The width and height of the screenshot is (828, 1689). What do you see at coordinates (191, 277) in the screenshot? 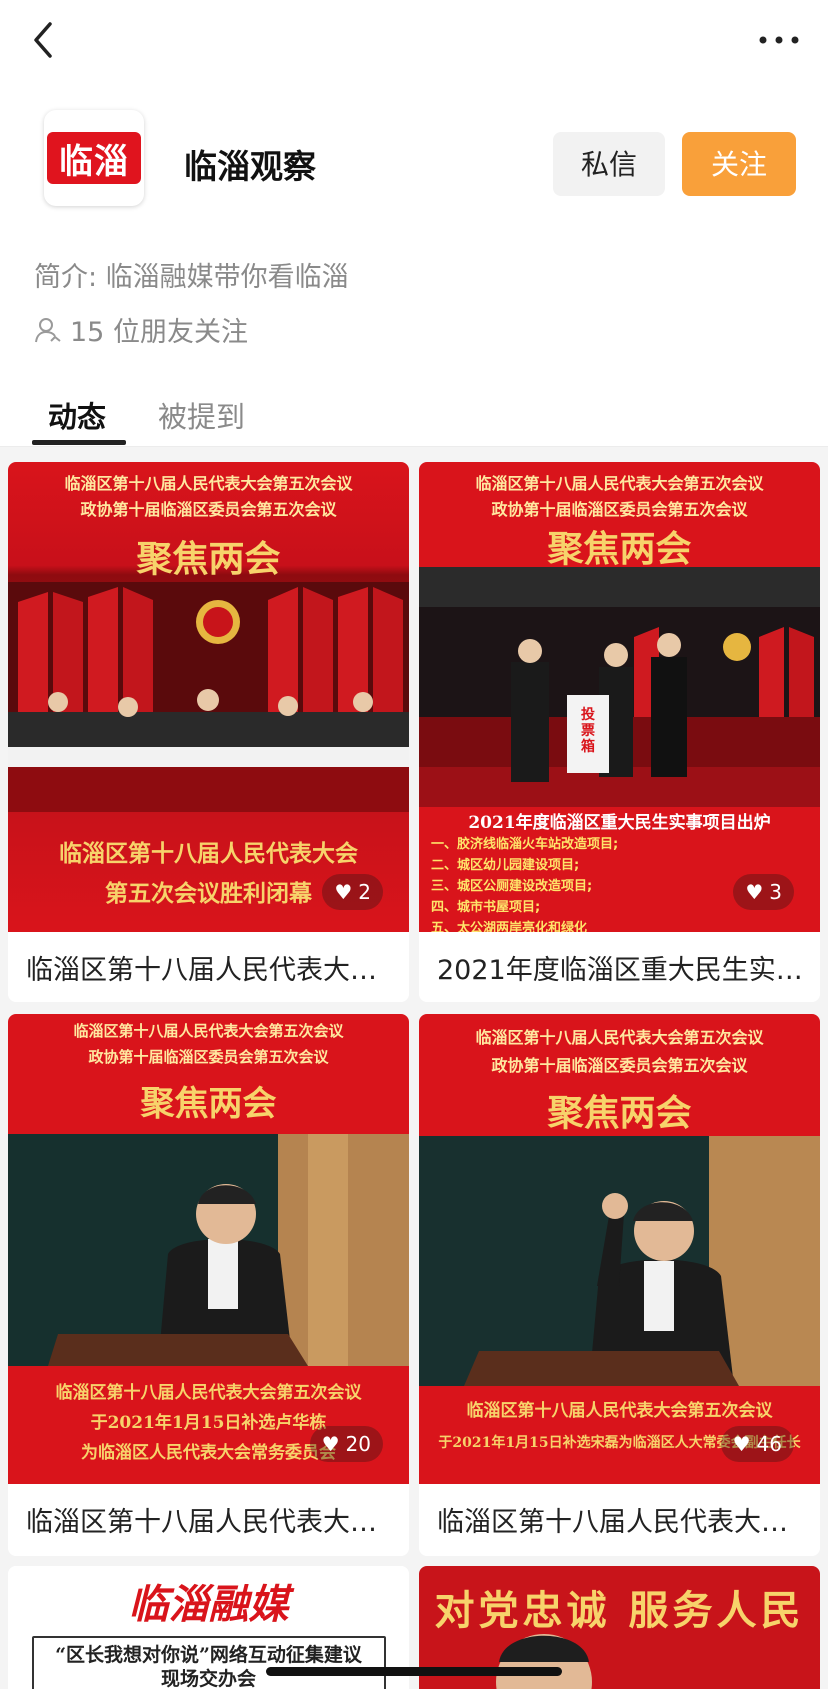
I see `account-intro: 简介: 临淄融媒带你看临淄` at bounding box center [191, 277].